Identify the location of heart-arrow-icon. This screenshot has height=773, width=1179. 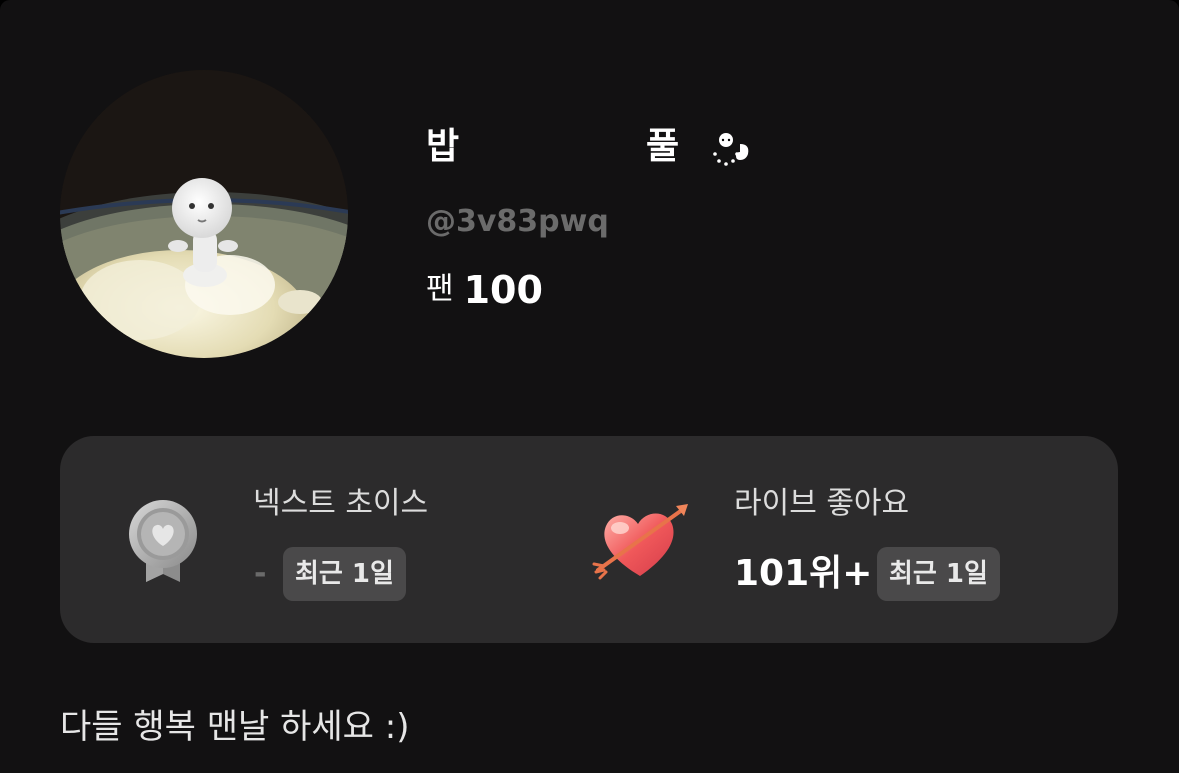
(640, 542).